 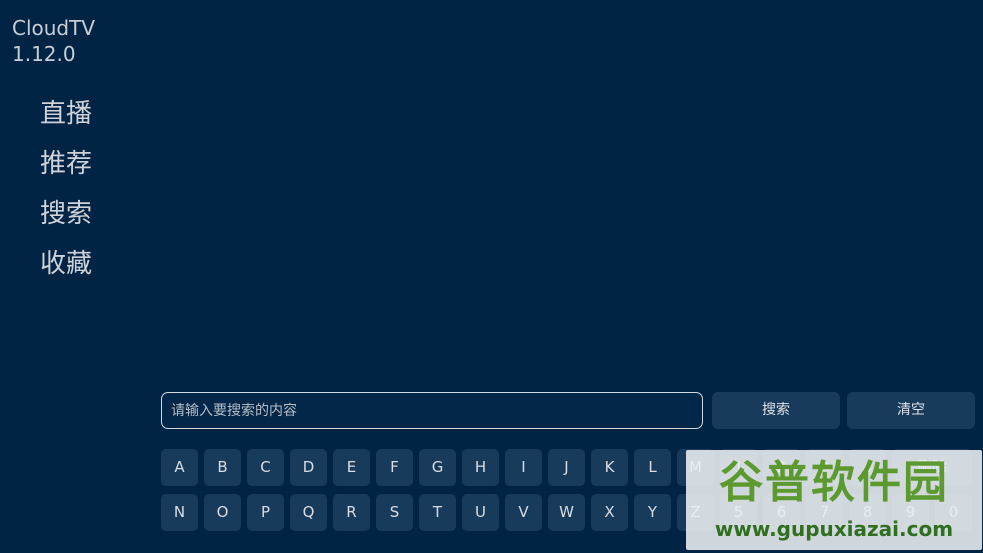 What do you see at coordinates (523, 467) in the screenshot?
I see `key-i: I` at bounding box center [523, 467].